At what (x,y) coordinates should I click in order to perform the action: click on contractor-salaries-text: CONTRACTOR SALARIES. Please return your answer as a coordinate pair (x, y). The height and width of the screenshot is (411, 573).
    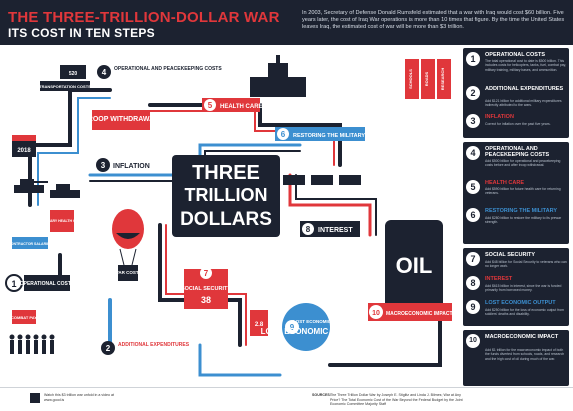
    Looking at the image, I should click on (30, 244).